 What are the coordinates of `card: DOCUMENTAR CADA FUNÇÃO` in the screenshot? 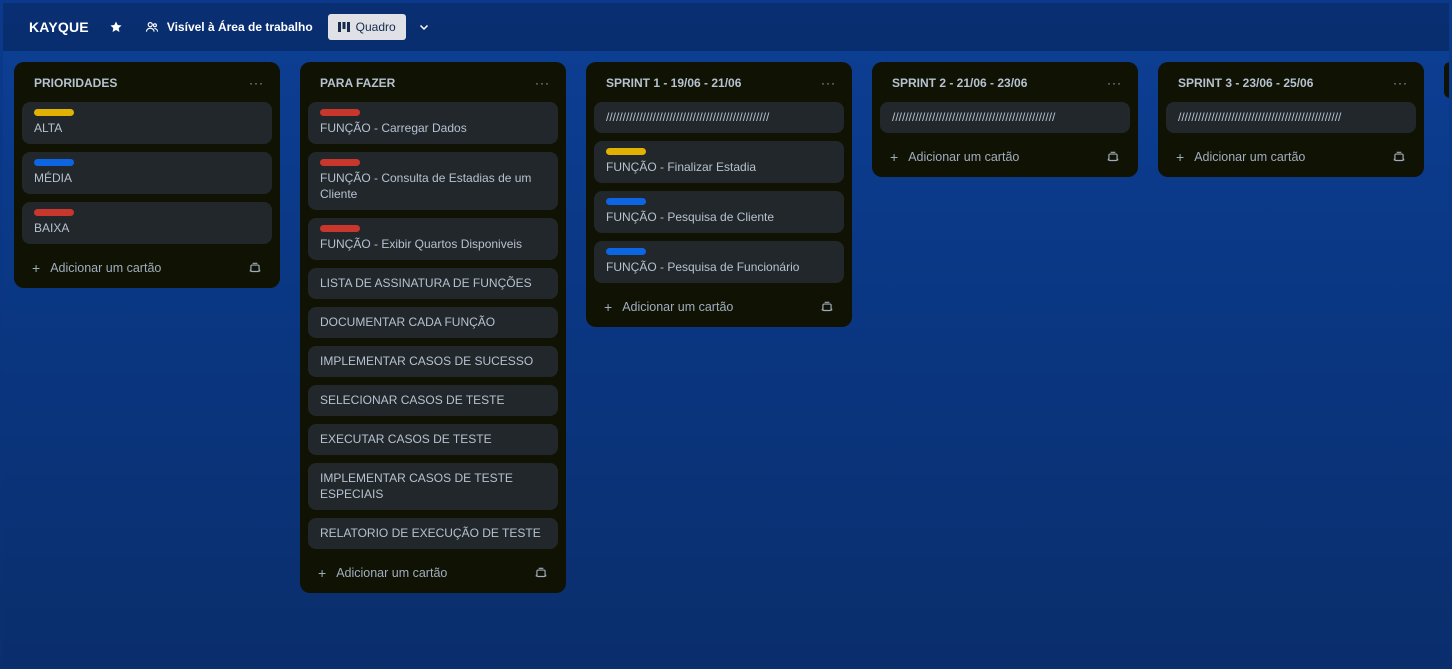 It's located at (433, 322).